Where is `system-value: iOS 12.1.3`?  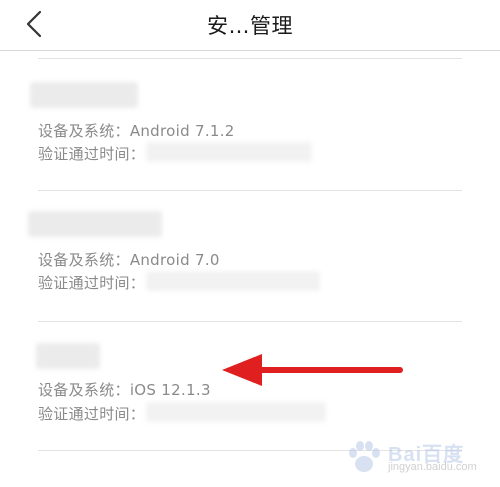
system-value: iOS 12.1.3 is located at coordinates (170, 390).